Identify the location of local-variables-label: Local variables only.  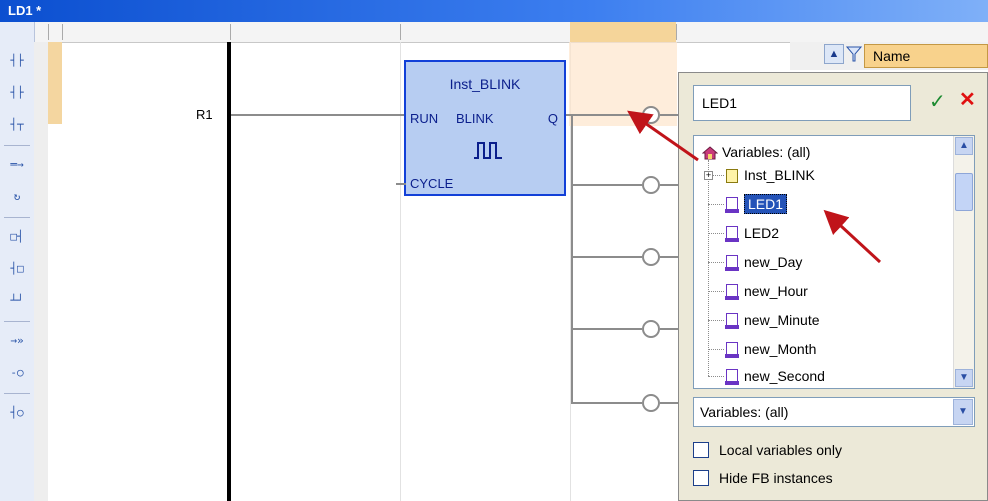
(780, 450).